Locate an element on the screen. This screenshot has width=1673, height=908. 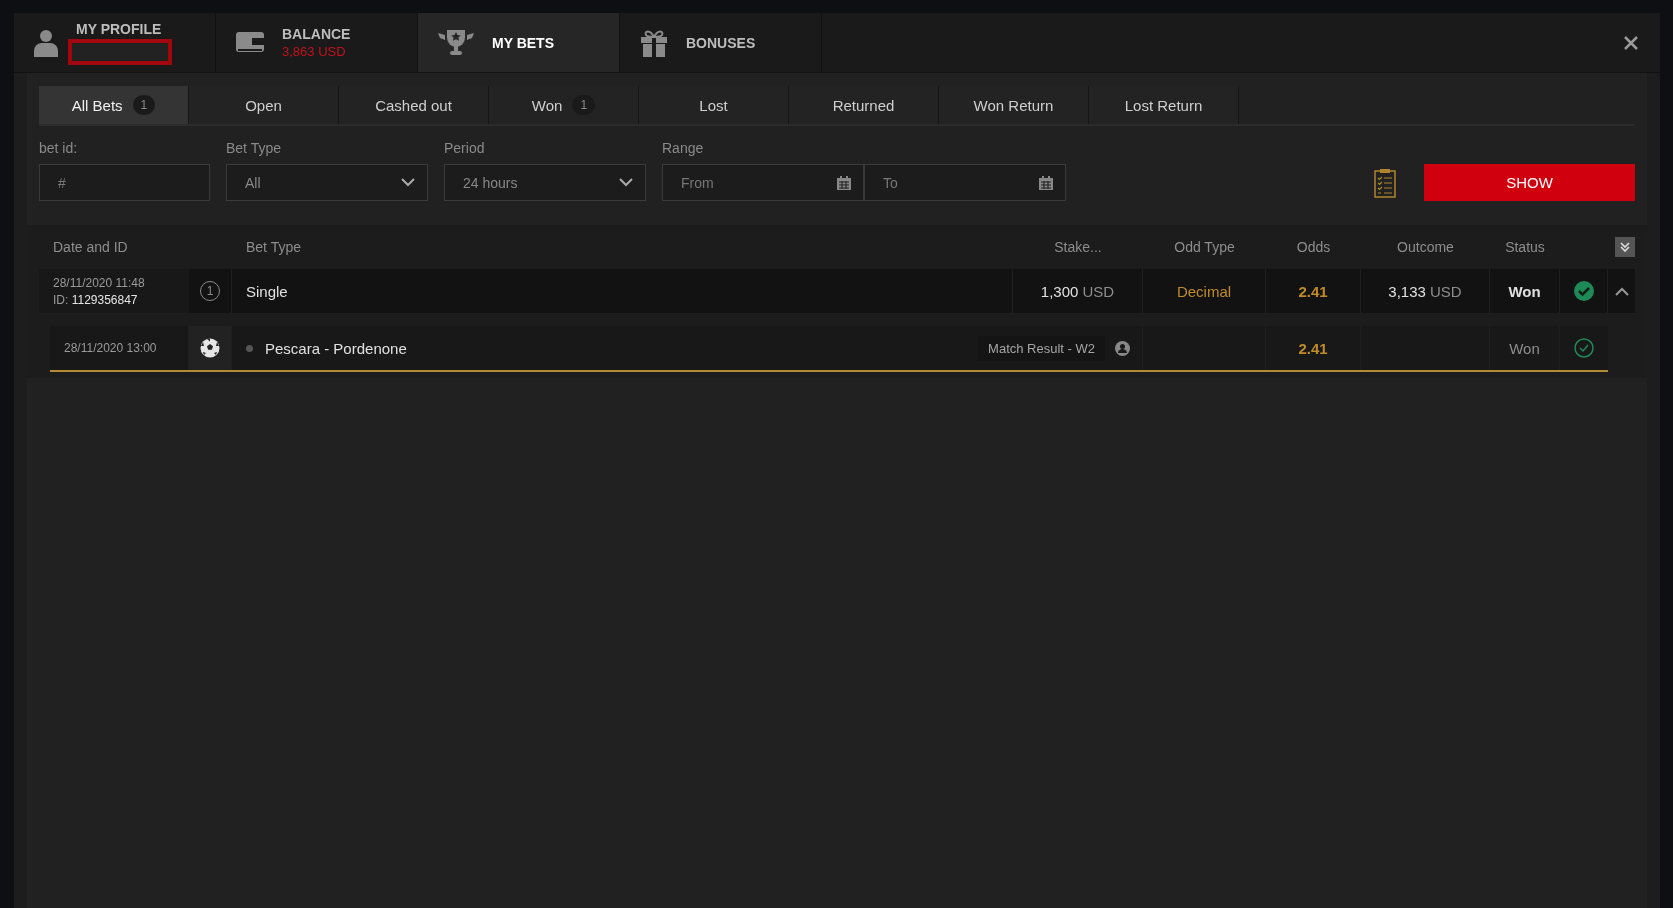
field-label: Period is located at coordinates (465, 148).